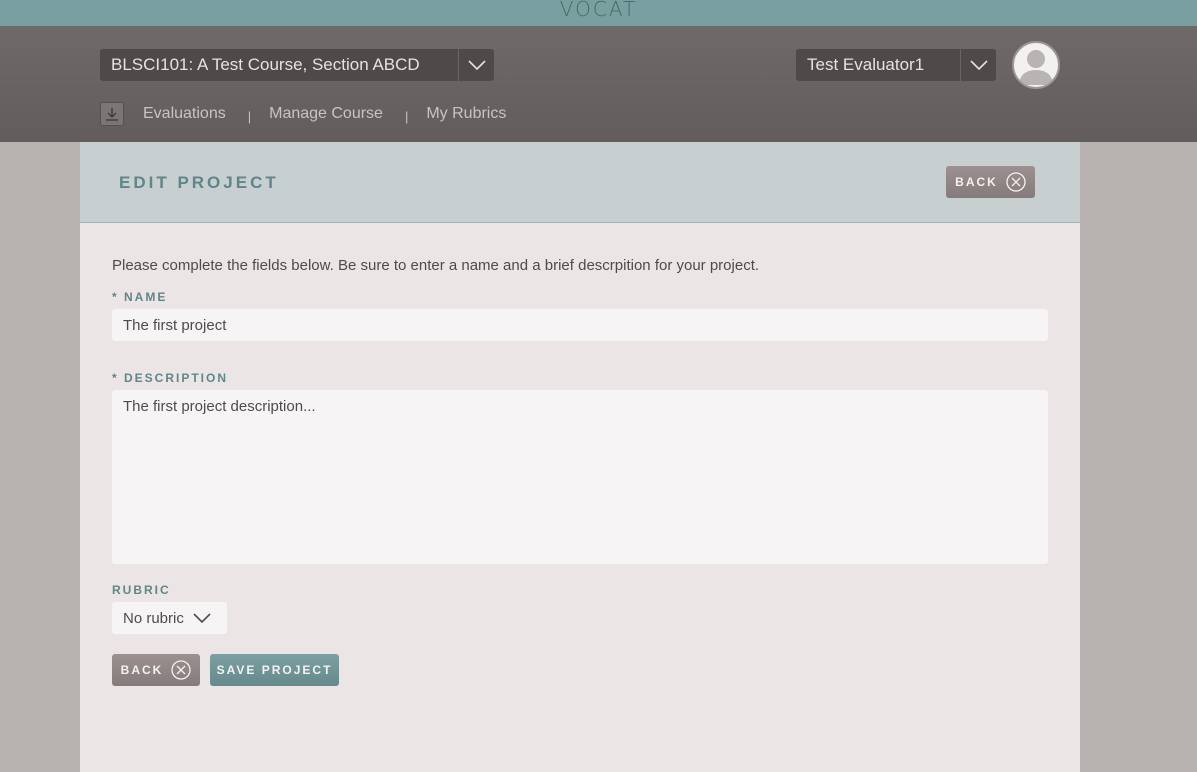 The image size is (1197, 772). Describe the element at coordinates (866, 64) in the screenshot. I see `user-select-value: Test Evaluator1` at that location.